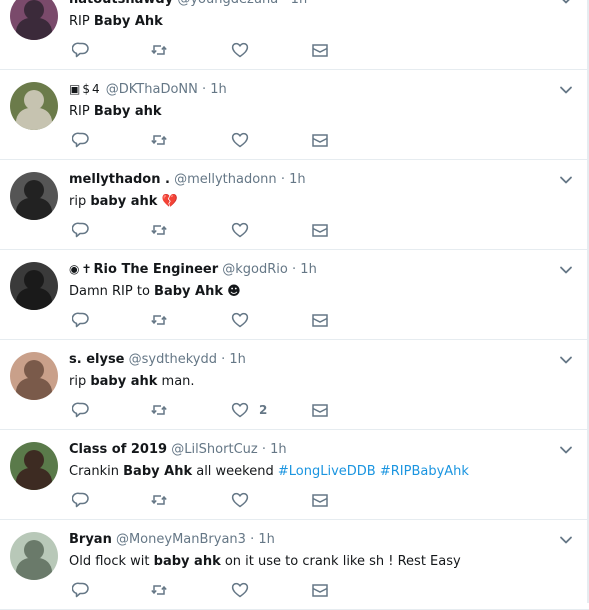 The image size is (589, 610). What do you see at coordinates (118, 449) in the screenshot?
I see `display-name: Class of 2019` at bounding box center [118, 449].